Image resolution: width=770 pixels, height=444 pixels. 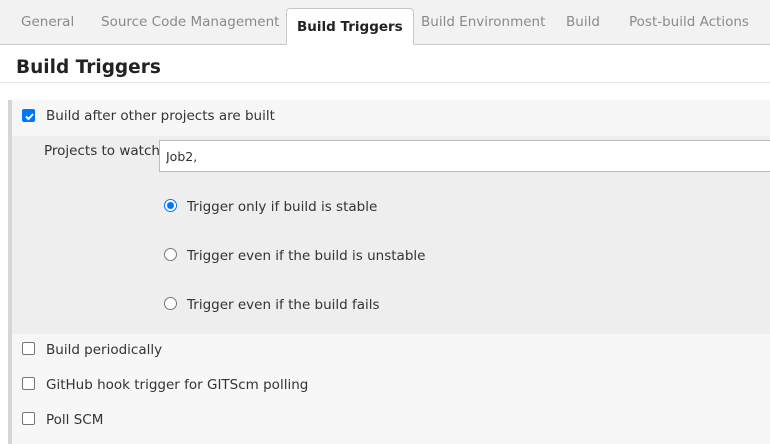 I want to click on tab-build-triggers: Build Triggers, so click(x=350, y=26).